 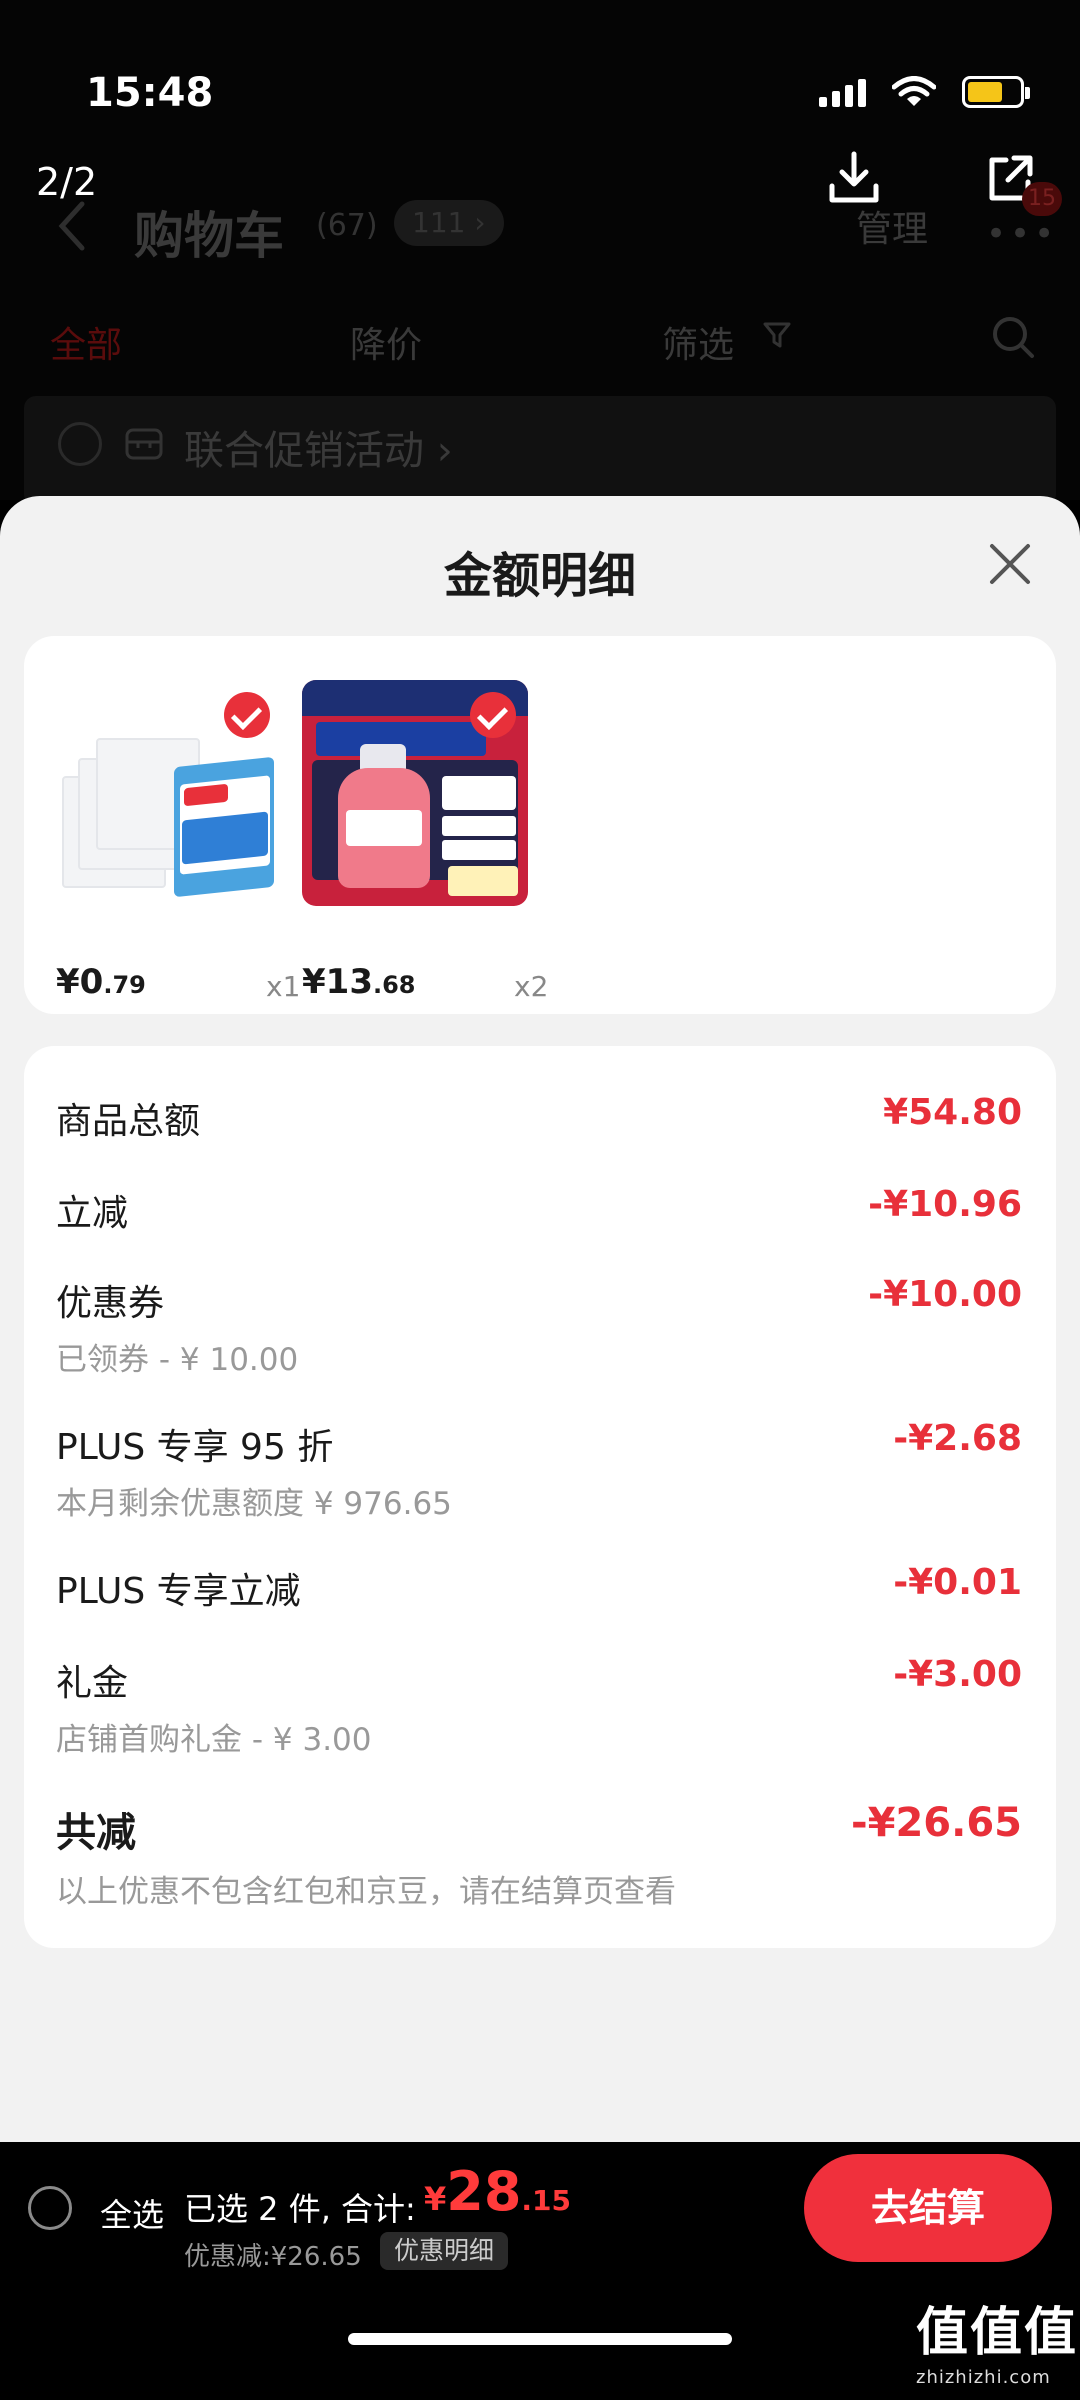 I want to click on saved-amount: 优惠减:¥26.65, so click(x=273, y=2257).